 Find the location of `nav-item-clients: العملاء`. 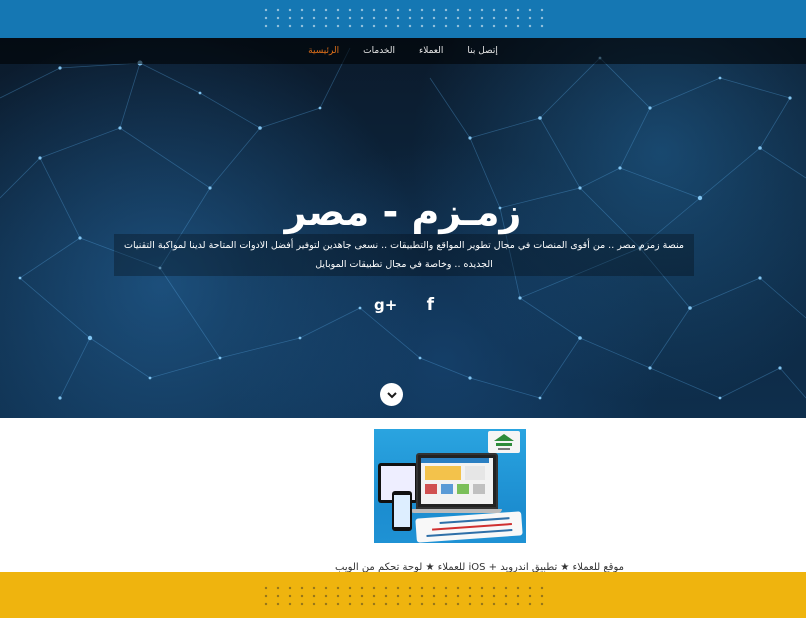

nav-item-clients: العملاء is located at coordinates (431, 51).